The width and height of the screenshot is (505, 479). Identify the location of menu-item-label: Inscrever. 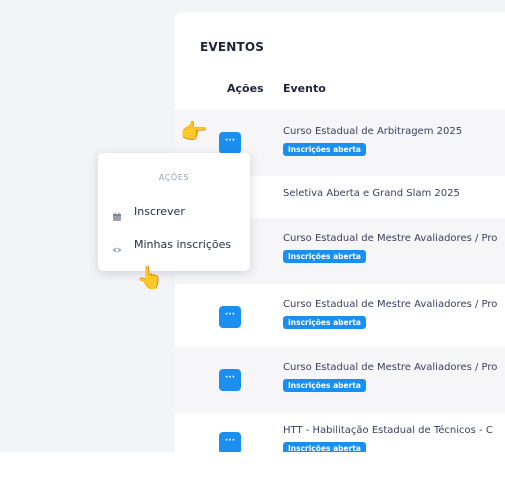
(159, 211).